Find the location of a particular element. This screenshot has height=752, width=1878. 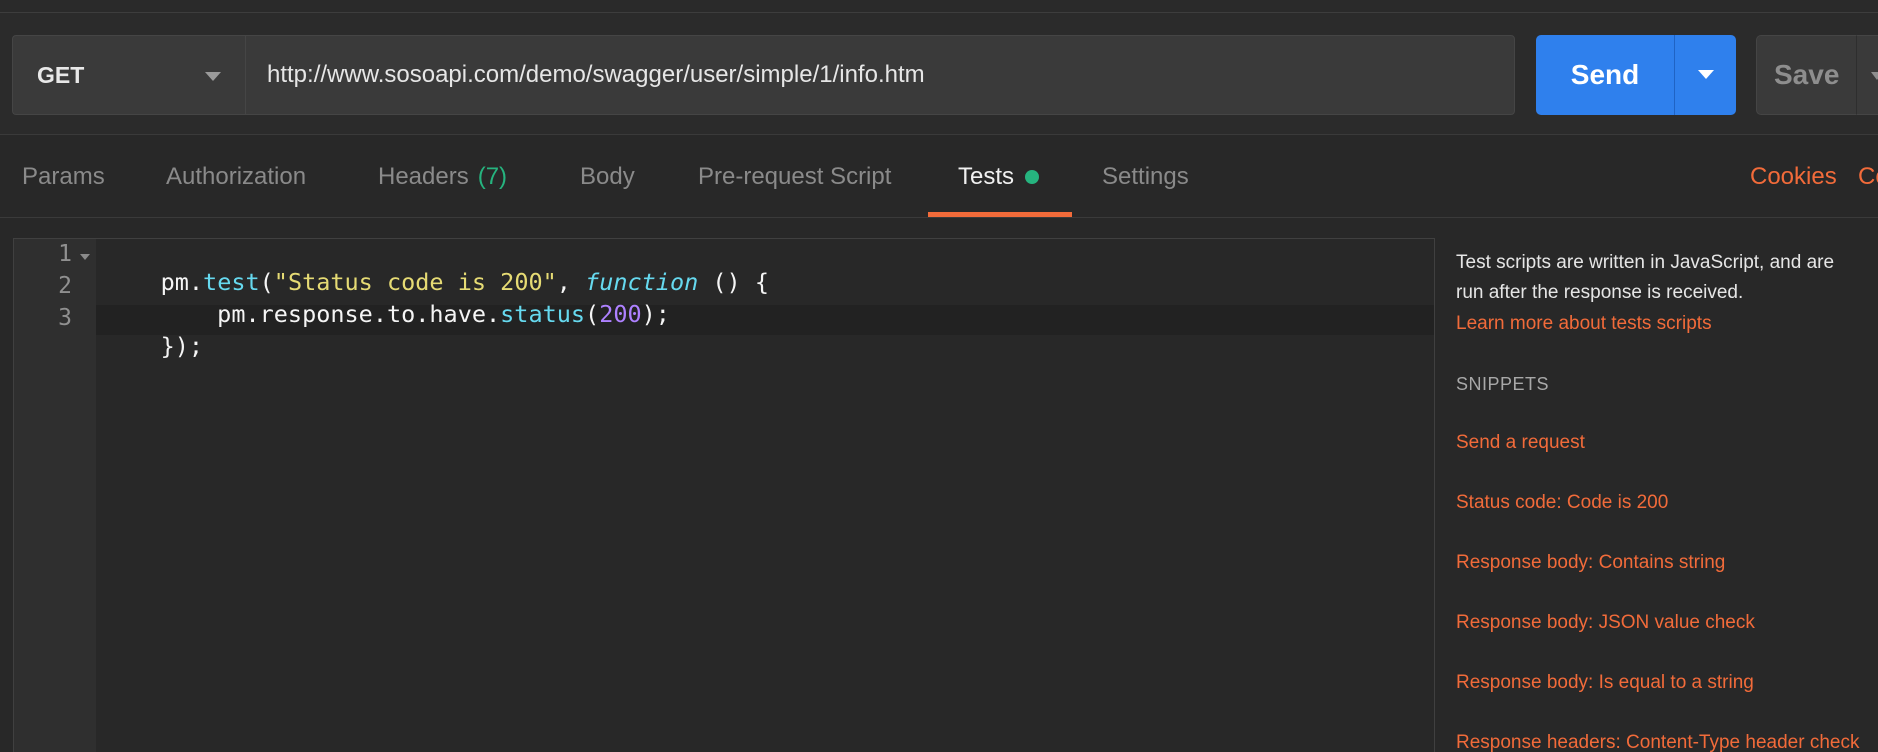

tab-label: Pre-request Script is located at coordinates (795, 176).